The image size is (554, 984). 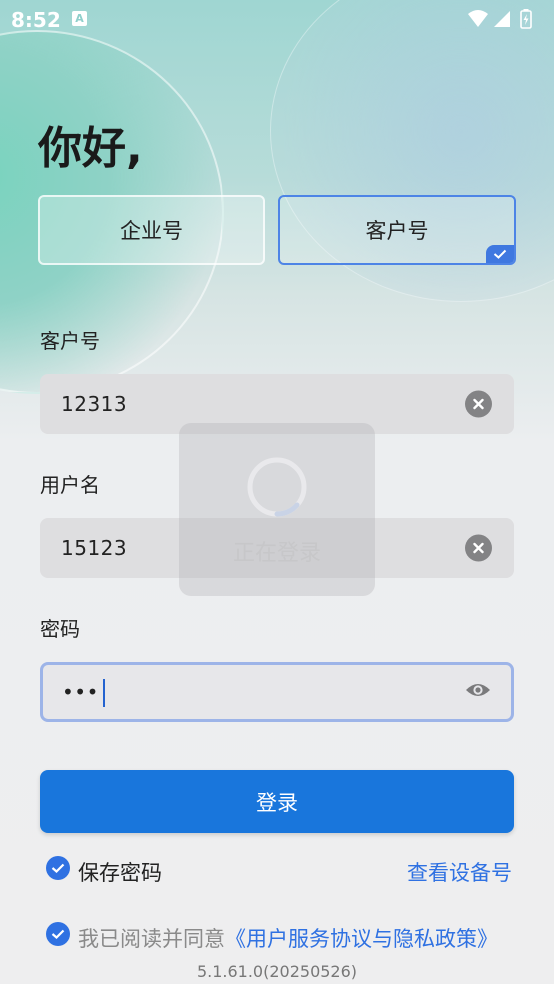 I want to click on password-label: 密码, so click(x=60, y=629).